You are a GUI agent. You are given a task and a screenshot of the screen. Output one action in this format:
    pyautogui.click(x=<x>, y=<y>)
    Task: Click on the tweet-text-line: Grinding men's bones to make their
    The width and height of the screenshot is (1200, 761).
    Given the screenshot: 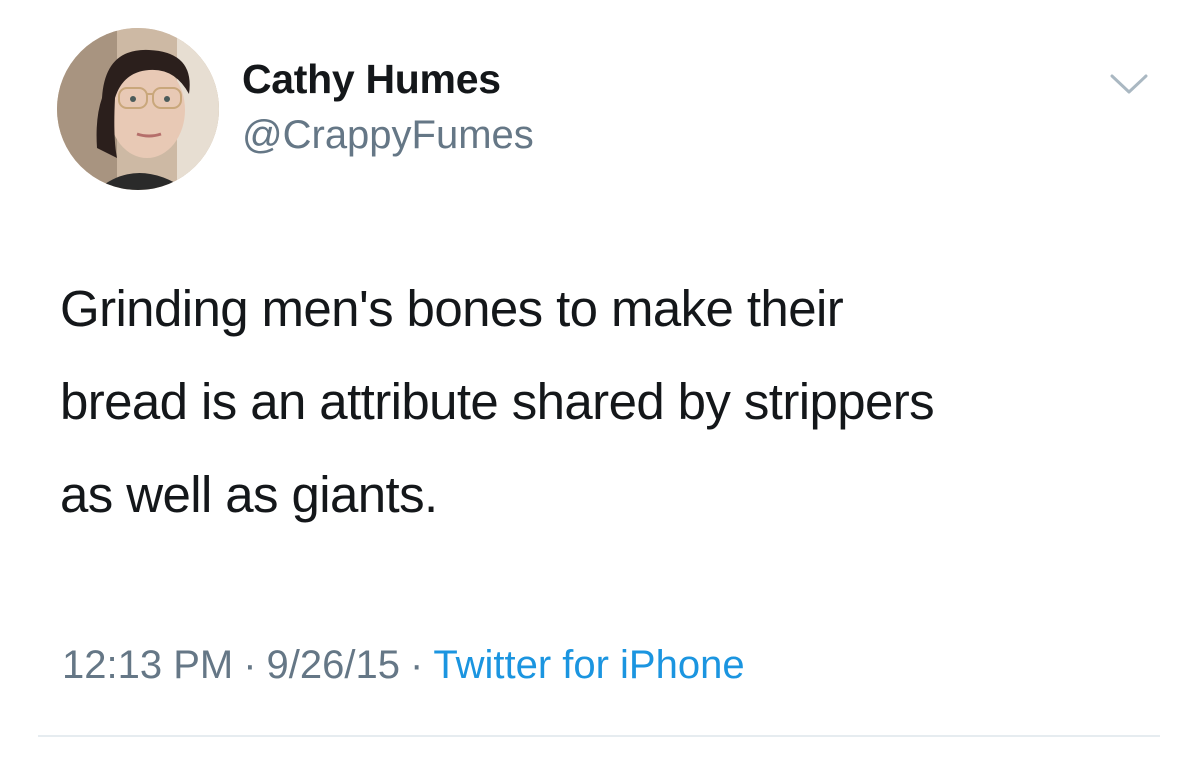 What is the action you would take?
    pyautogui.click(x=452, y=308)
    